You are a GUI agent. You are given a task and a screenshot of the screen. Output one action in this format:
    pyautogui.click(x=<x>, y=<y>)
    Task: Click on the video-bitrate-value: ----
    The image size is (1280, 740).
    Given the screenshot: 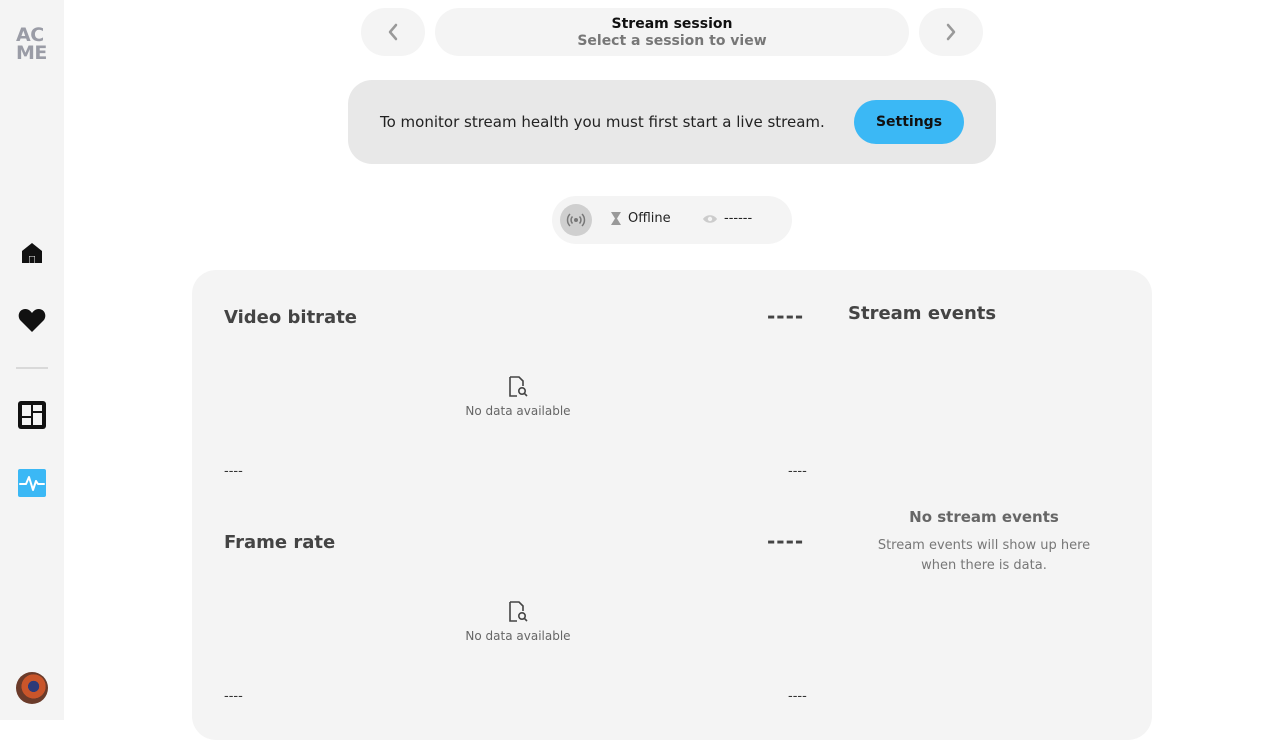 What is the action you would take?
    pyautogui.click(x=786, y=316)
    